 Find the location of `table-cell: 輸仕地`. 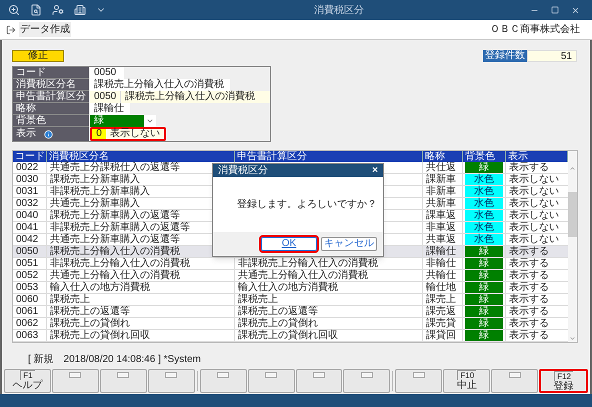

table-cell: 輸仕地 is located at coordinates (443, 287).